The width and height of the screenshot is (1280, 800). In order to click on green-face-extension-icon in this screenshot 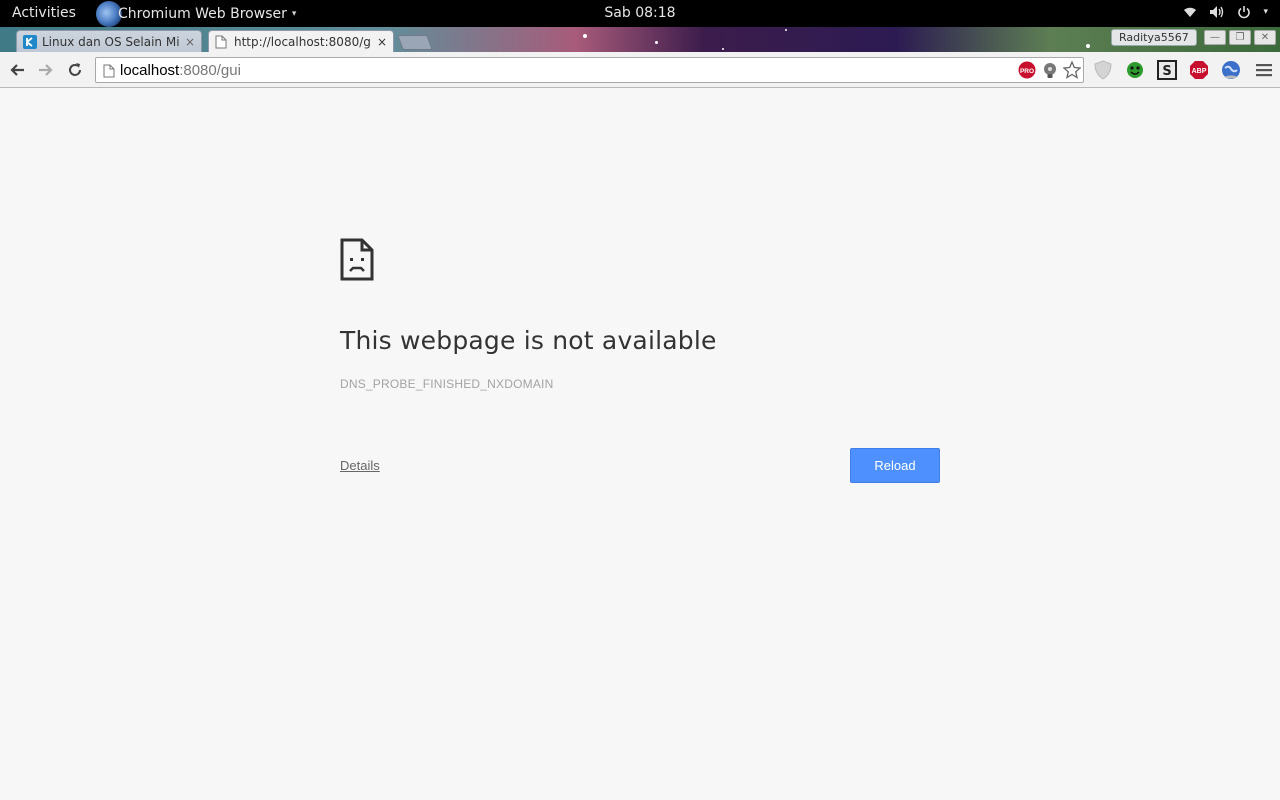, I will do `click(1135, 70)`.